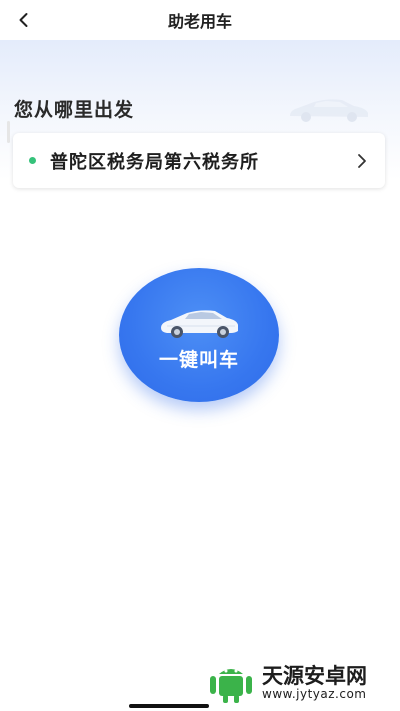 This screenshot has width=400, height=711. Describe the element at coordinates (154, 162) in the screenshot. I see `origin-address: 普陀区税务局第六税务所` at that location.